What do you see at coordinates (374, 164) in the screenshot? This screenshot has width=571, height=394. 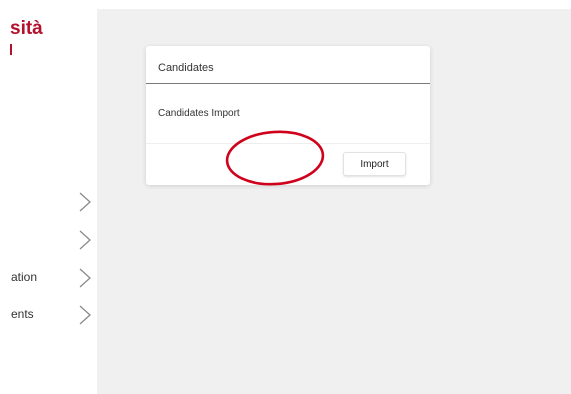 I see `import-button: Import` at bounding box center [374, 164].